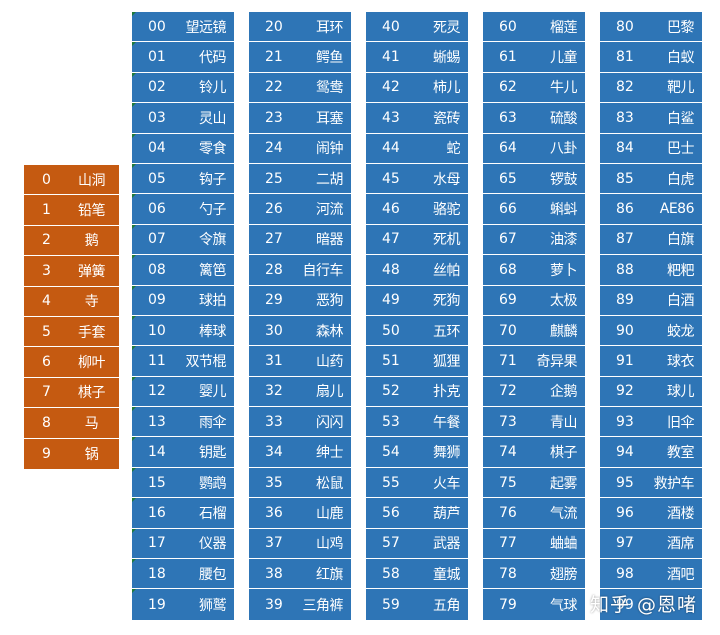 Image resolution: width=720 pixels, height=635 pixels. What do you see at coordinates (625, 117) in the screenshot?
I see `row-number: 83` at bounding box center [625, 117].